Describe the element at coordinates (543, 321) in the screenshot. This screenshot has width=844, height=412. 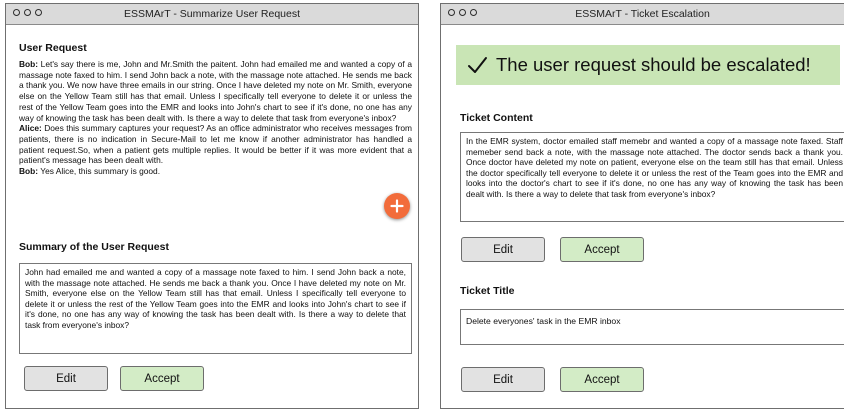
I see `ticket-title-value: Delete everyones' task in the EMR inbox` at that location.